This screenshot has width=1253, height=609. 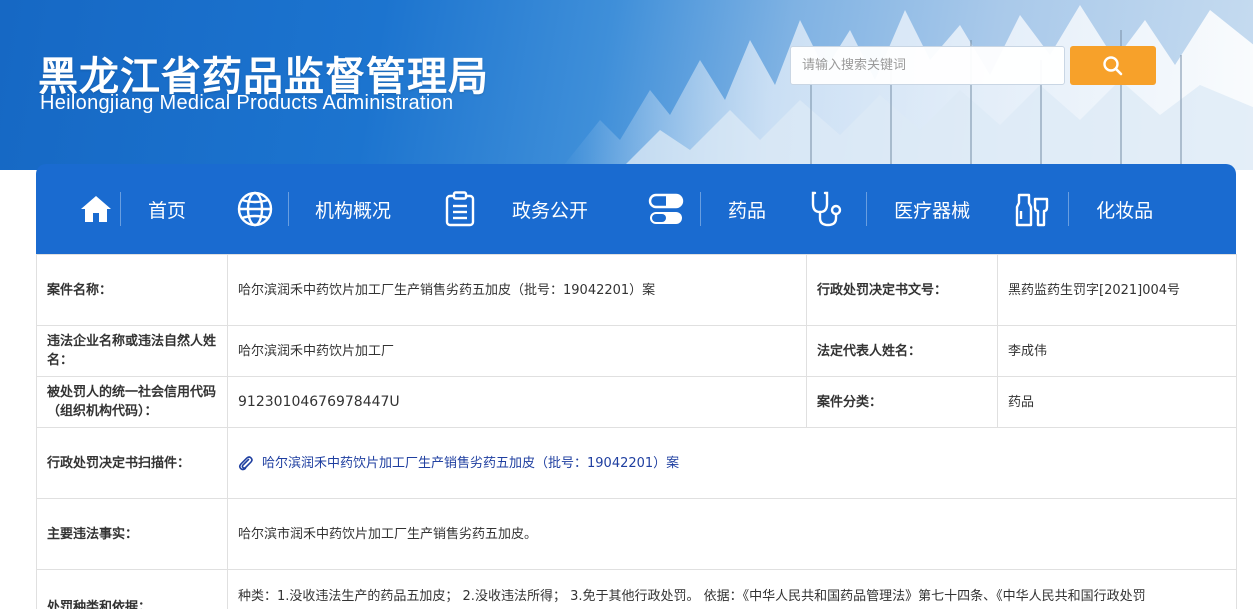 What do you see at coordinates (471, 463) in the screenshot?
I see `decision-scan-link-text: 哈尔滨润禾中药饮片加工厂生产销售劣药五加皮（批号：19042201）案` at bounding box center [471, 463].